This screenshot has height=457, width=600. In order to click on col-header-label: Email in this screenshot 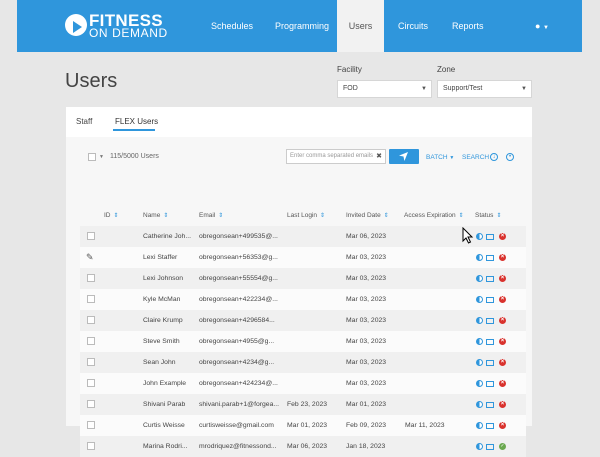, I will do `click(207, 215)`.